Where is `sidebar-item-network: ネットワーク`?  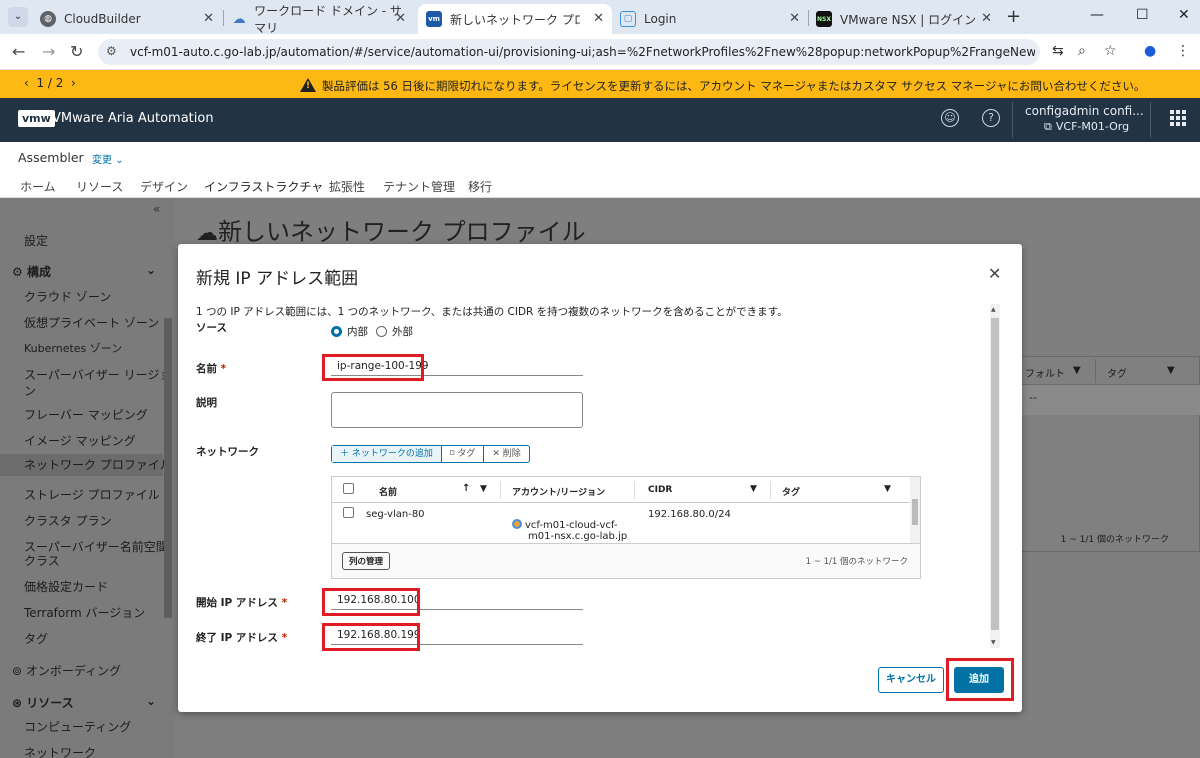
sidebar-item-network: ネットワーク is located at coordinates (60, 751).